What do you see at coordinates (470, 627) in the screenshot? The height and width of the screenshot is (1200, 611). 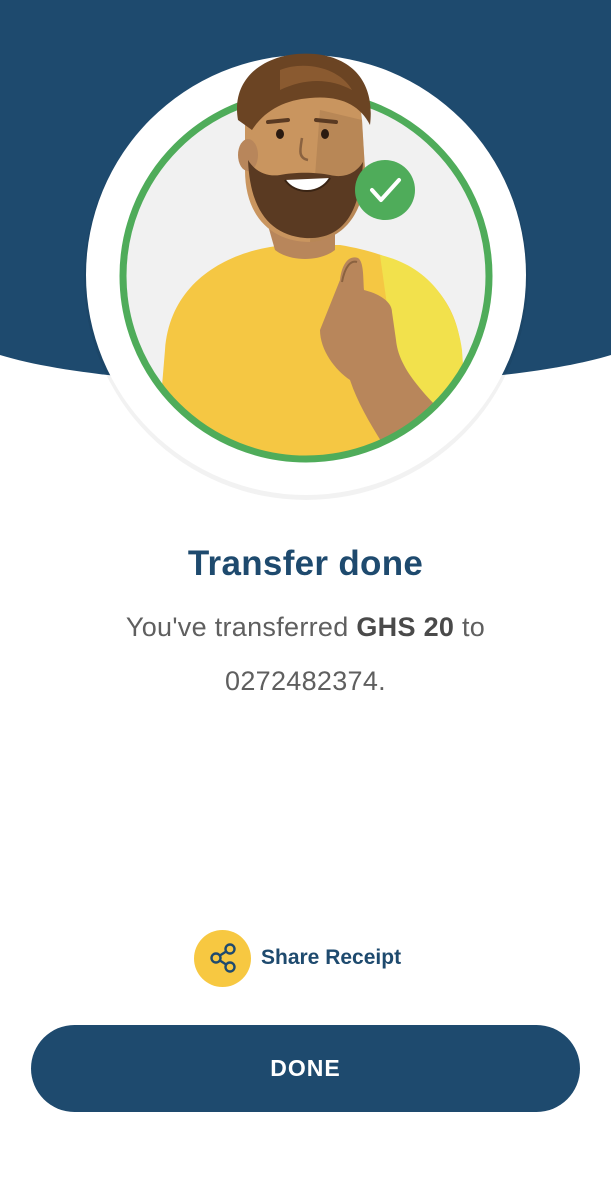 I see `message-middle: to` at bounding box center [470, 627].